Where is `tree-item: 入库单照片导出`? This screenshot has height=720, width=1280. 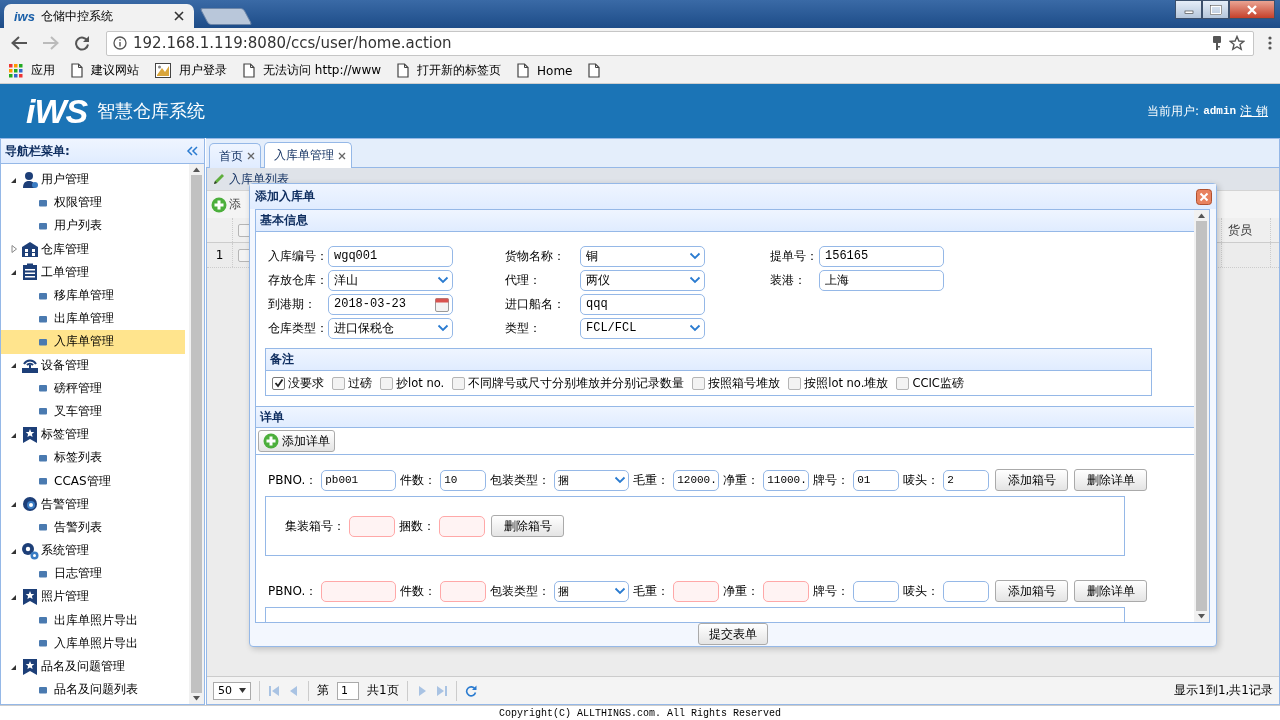
tree-item: 入库单照片导出 is located at coordinates (93, 643).